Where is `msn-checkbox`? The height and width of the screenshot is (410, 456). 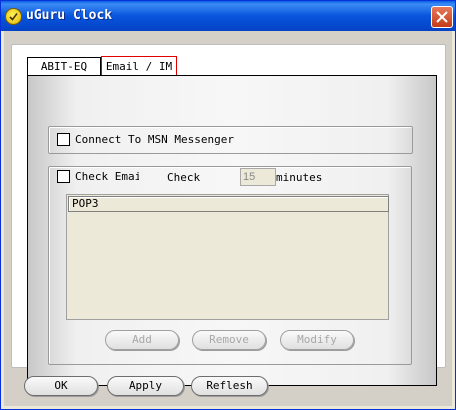
msn-checkbox is located at coordinates (63, 139).